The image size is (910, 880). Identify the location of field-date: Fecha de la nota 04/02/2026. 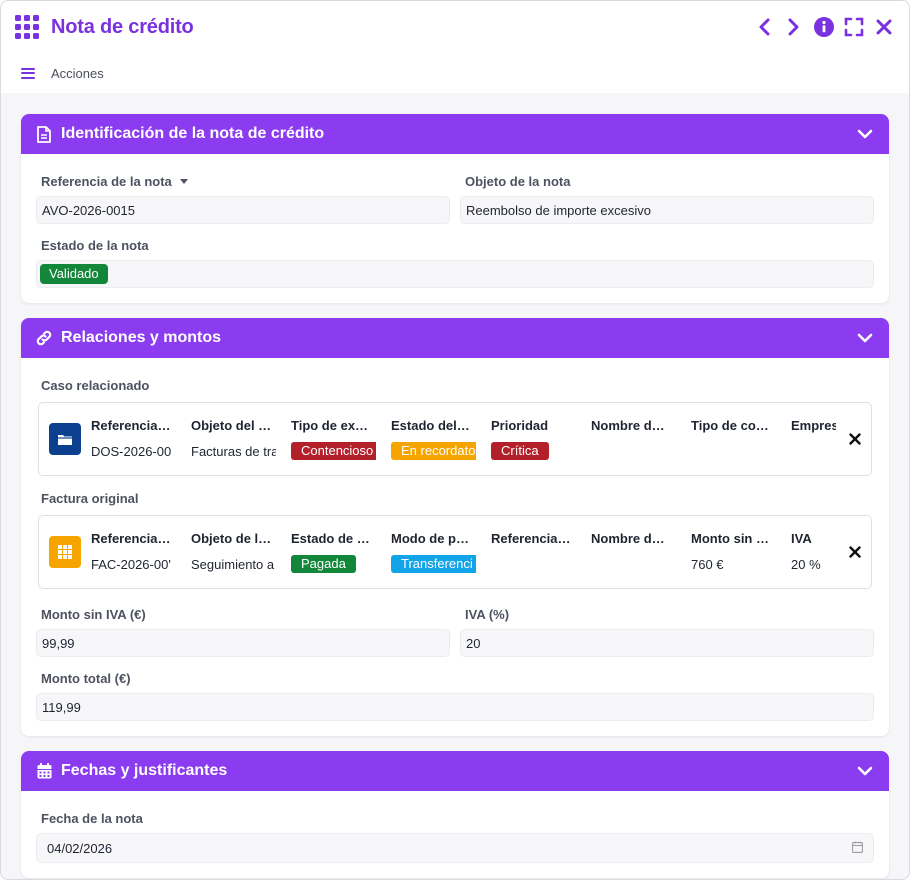
(455, 837).